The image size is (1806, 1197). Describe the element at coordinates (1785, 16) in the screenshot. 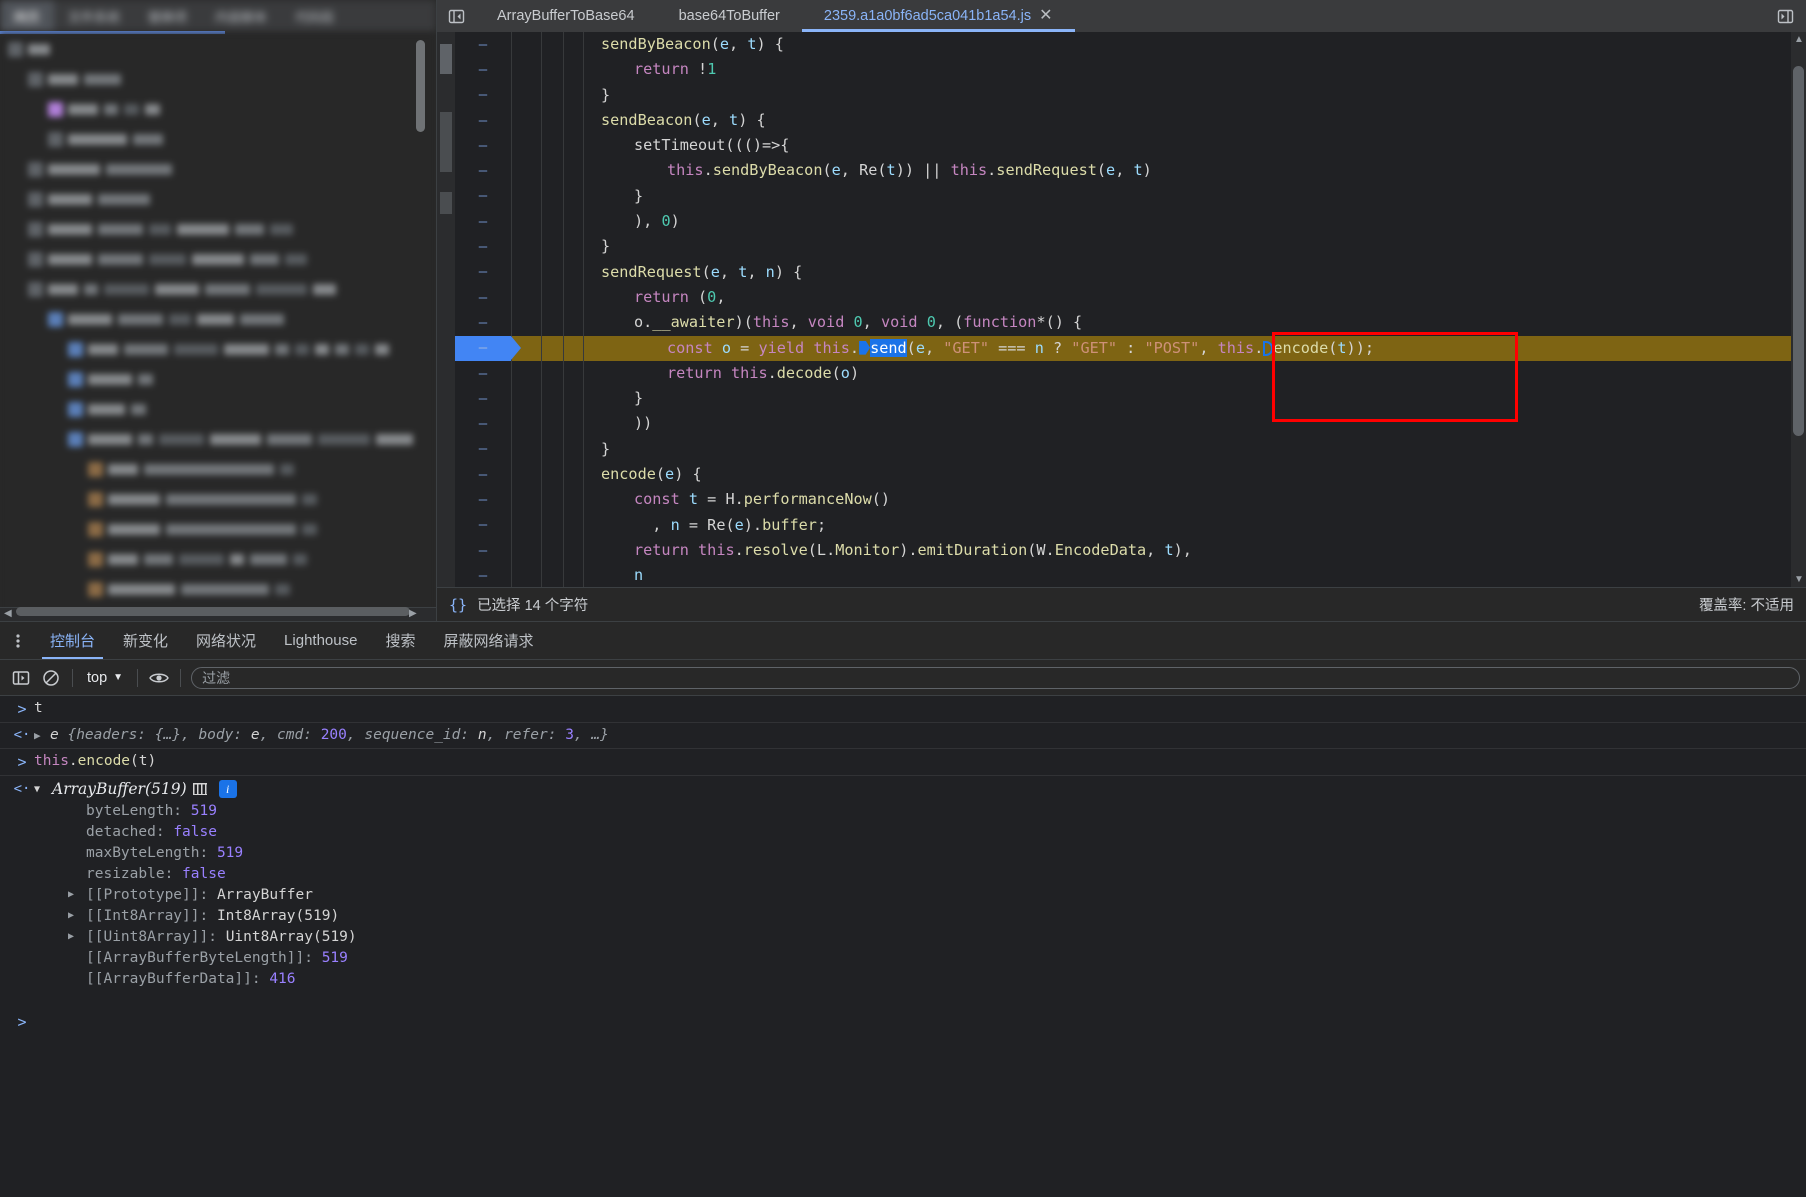

I see `show-drawer-icon` at that location.